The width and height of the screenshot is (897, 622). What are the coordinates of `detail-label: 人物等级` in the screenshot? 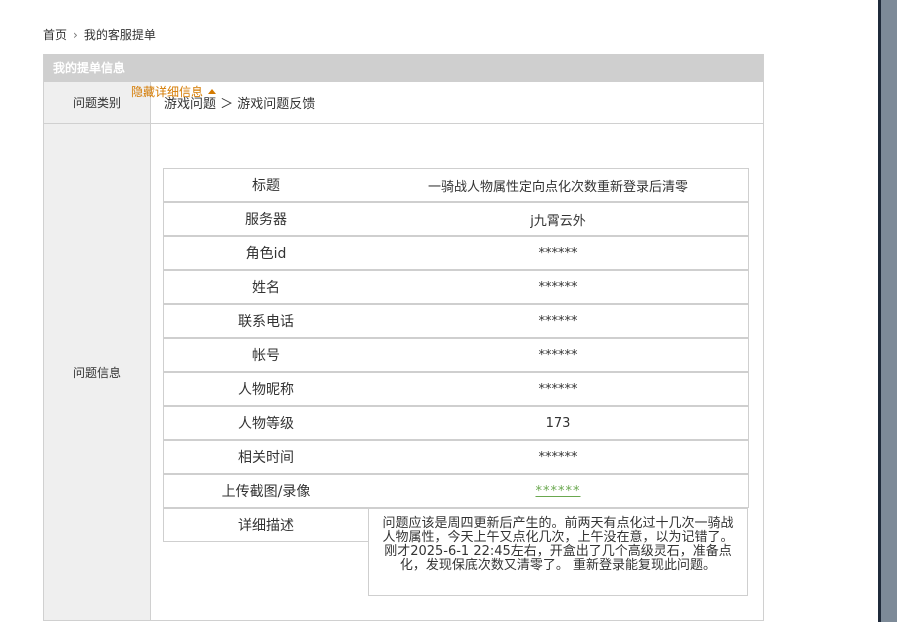 It's located at (266, 423).